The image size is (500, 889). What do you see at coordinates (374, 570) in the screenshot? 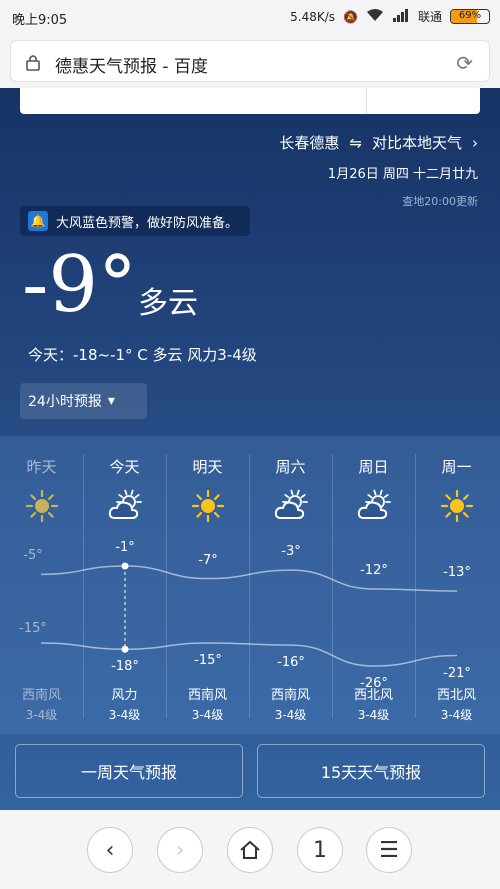
I see `high-temp-label: -12°` at bounding box center [374, 570].